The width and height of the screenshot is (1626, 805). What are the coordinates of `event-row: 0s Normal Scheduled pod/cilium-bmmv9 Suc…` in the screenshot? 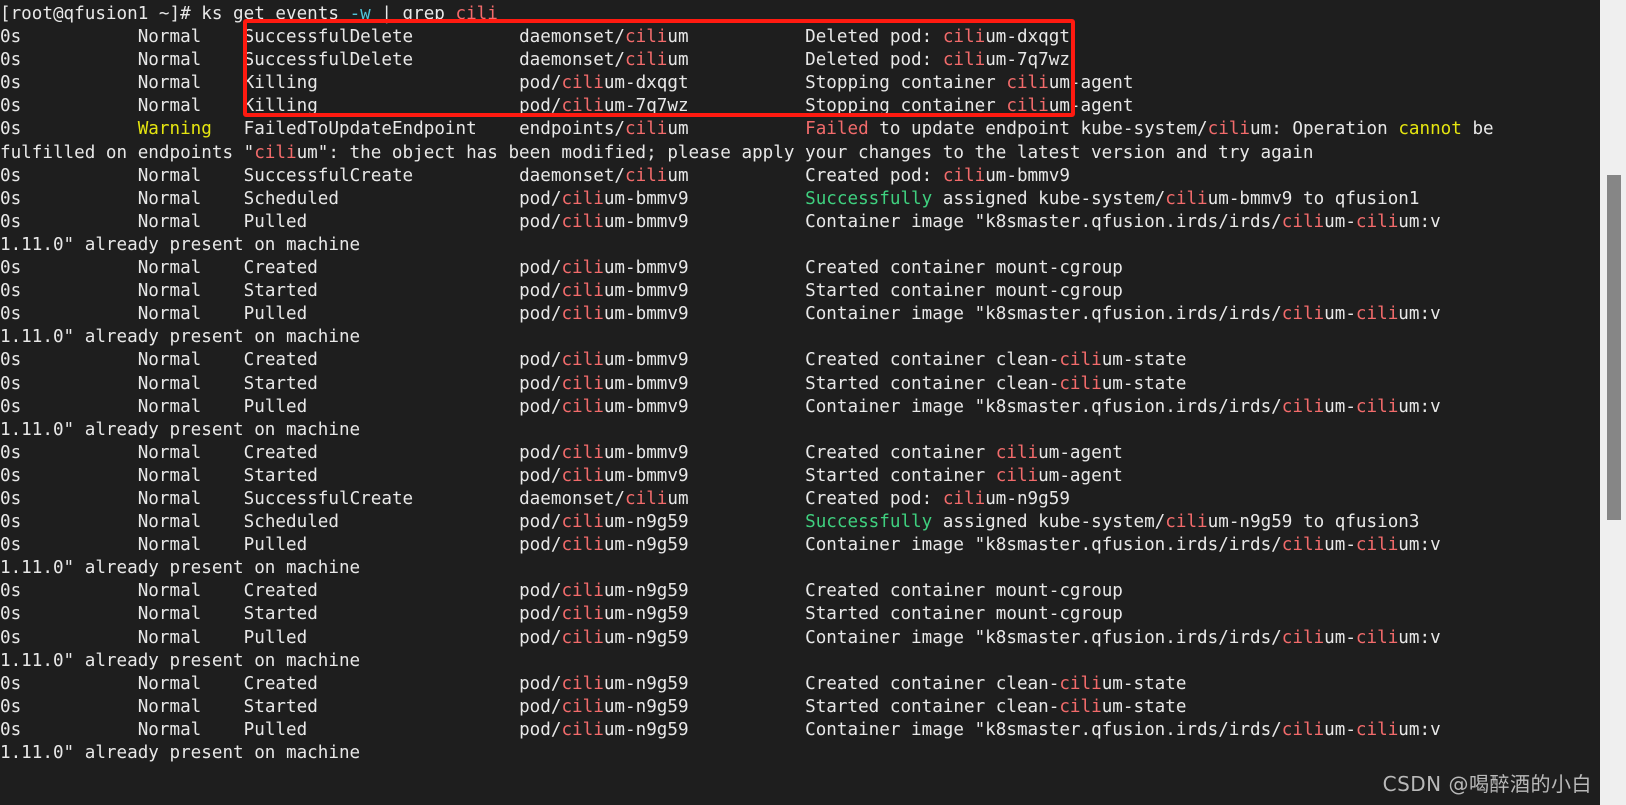 It's located at (710, 198).